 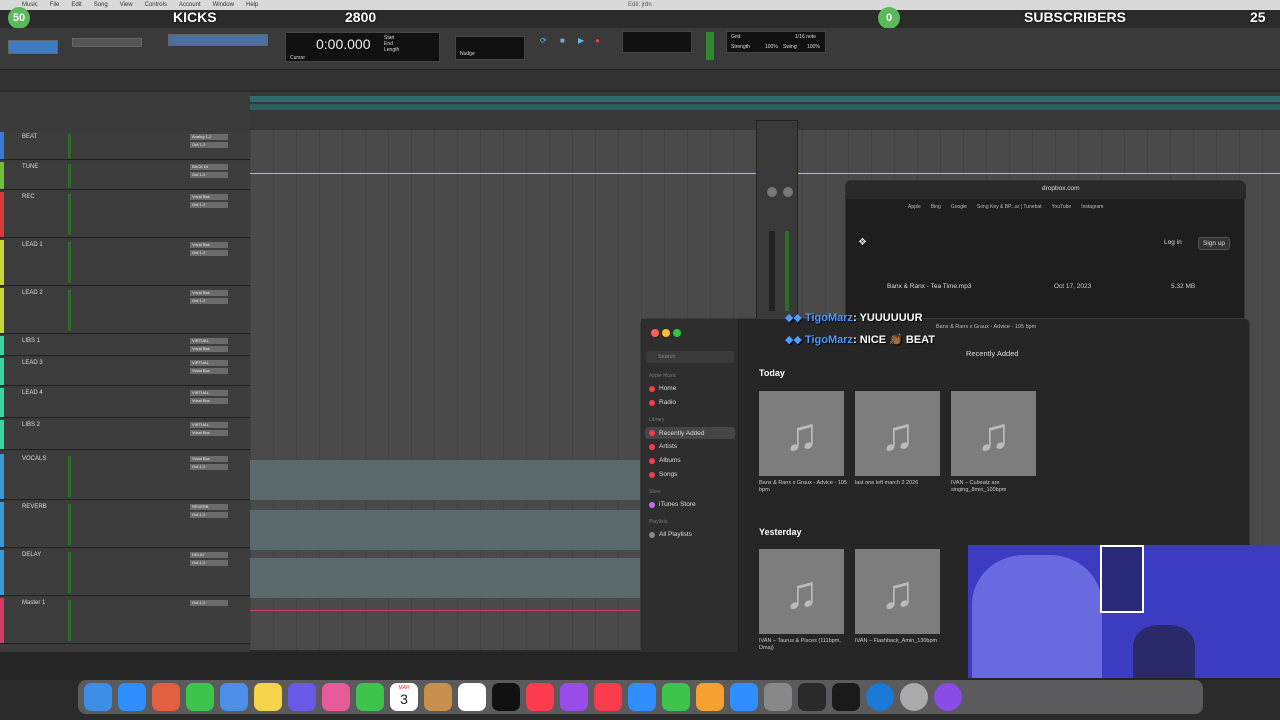 What do you see at coordinates (30, 167) in the screenshot?
I see `track-name: TUNE` at bounding box center [30, 167].